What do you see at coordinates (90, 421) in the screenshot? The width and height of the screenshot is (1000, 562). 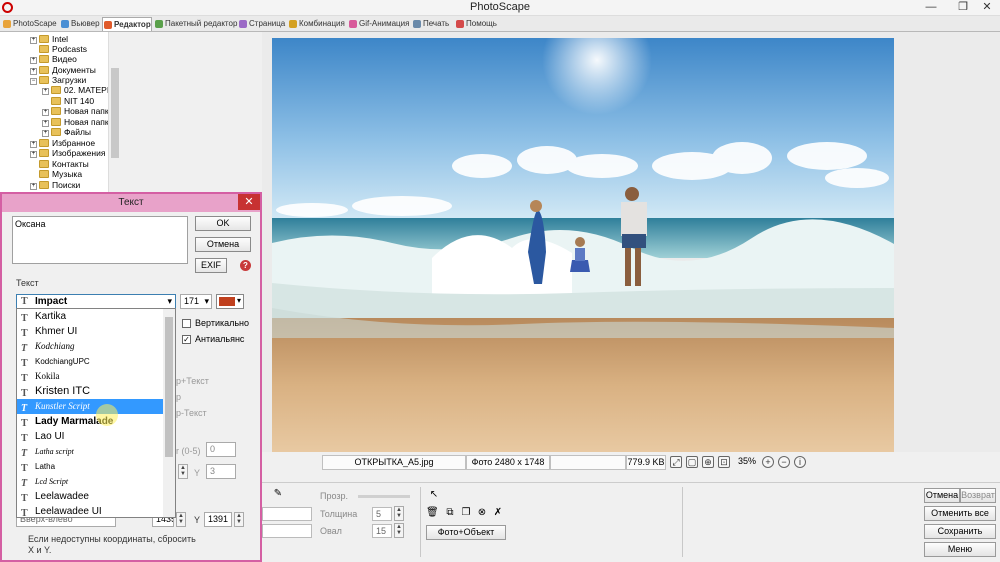 I see `font-option: T Lady Marmalade` at bounding box center [90, 421].